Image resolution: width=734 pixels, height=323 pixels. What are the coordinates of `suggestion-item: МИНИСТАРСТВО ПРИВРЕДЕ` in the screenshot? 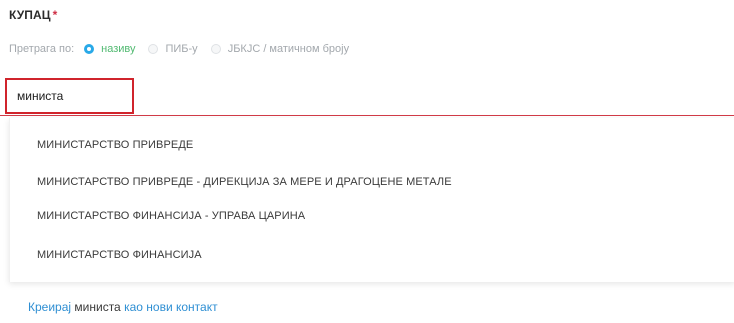 It's located at (115, 145).